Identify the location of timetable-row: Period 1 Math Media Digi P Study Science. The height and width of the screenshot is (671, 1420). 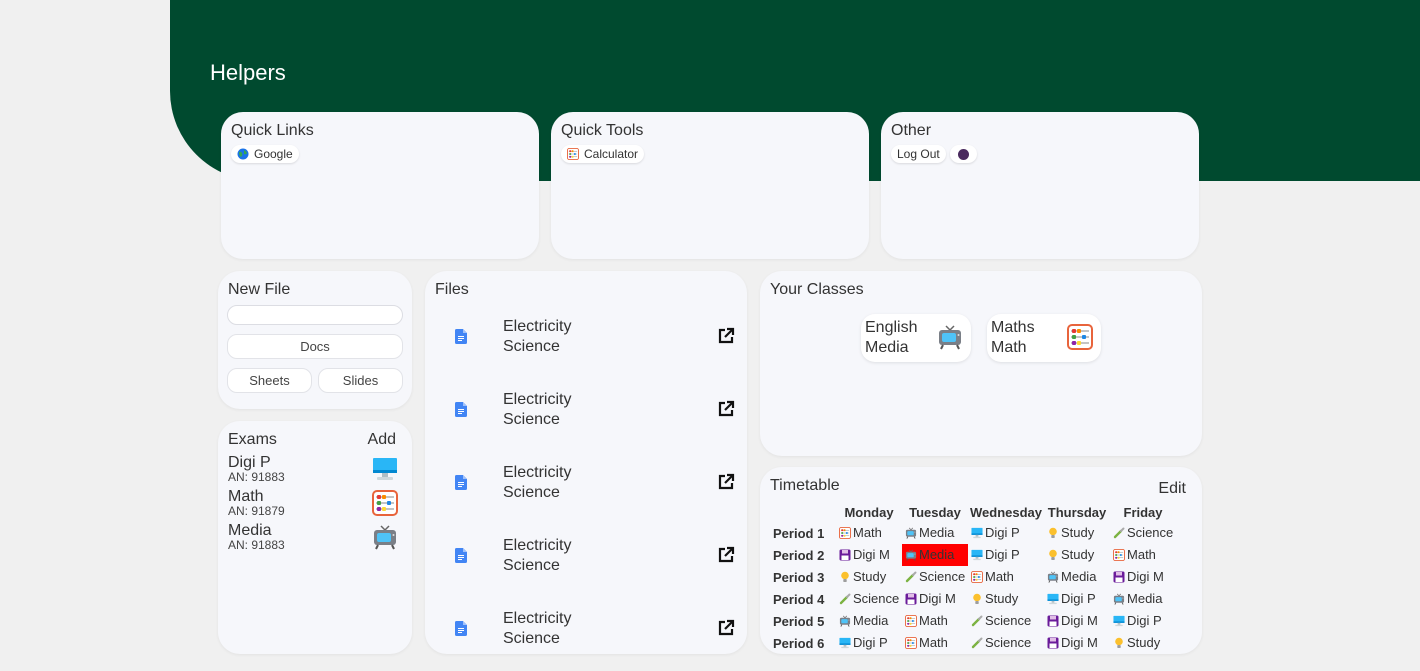
(973, 533).